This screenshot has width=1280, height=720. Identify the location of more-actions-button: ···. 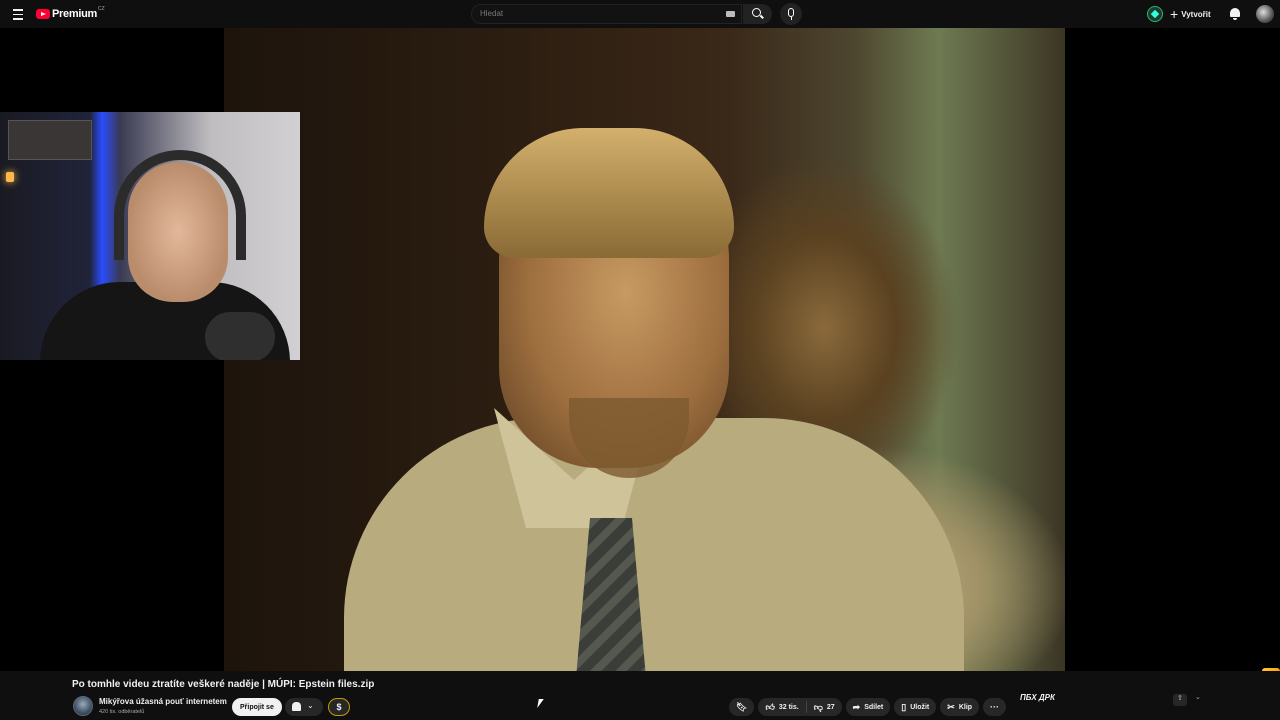
(995, 707).